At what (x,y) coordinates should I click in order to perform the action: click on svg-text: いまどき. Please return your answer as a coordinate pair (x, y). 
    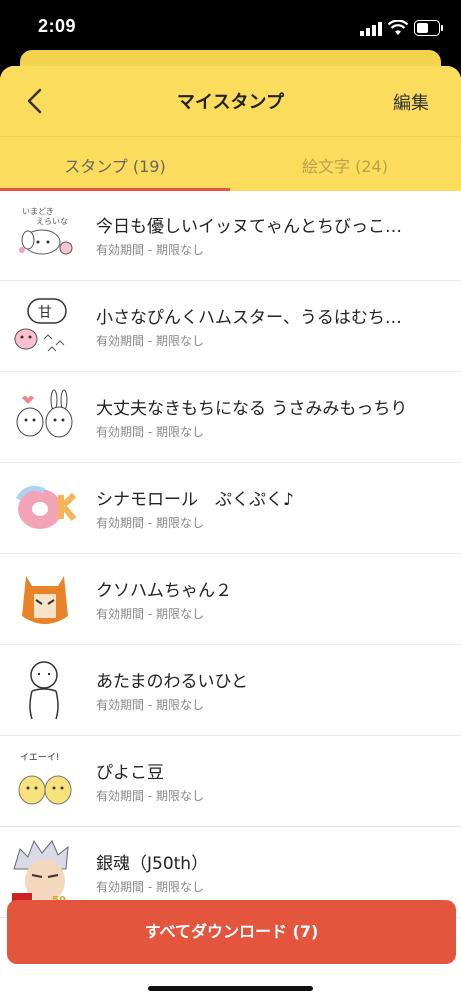
    Looking at the image, I should click on (38, 211).